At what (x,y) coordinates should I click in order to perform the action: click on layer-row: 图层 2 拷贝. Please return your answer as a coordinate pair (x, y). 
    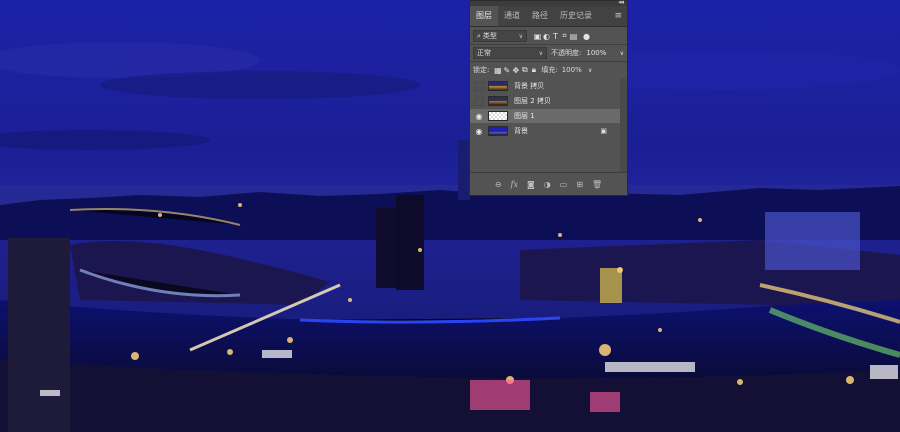
    Looking at the image, I should click on (548, 101).